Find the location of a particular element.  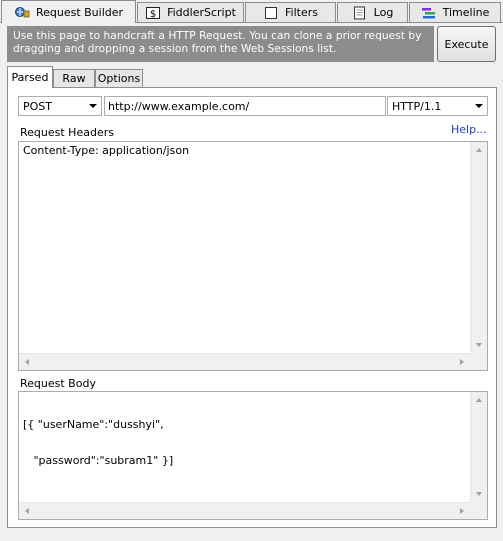

method-value: POST is located at coordinates (37, 106).